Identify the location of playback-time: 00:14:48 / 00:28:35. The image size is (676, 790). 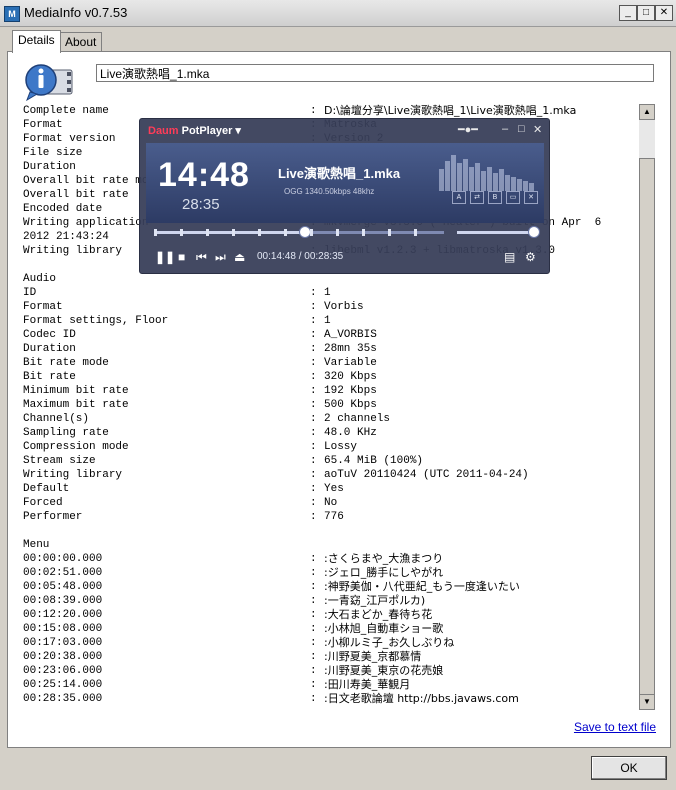
(300, 256).